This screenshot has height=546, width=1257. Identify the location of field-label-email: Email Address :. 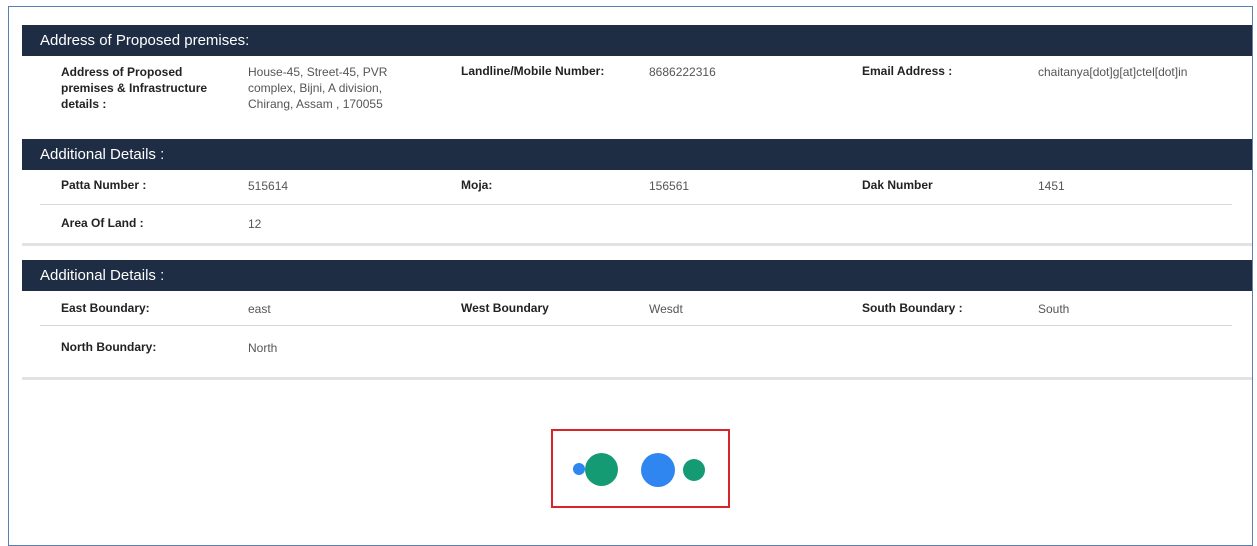
(907, 71).